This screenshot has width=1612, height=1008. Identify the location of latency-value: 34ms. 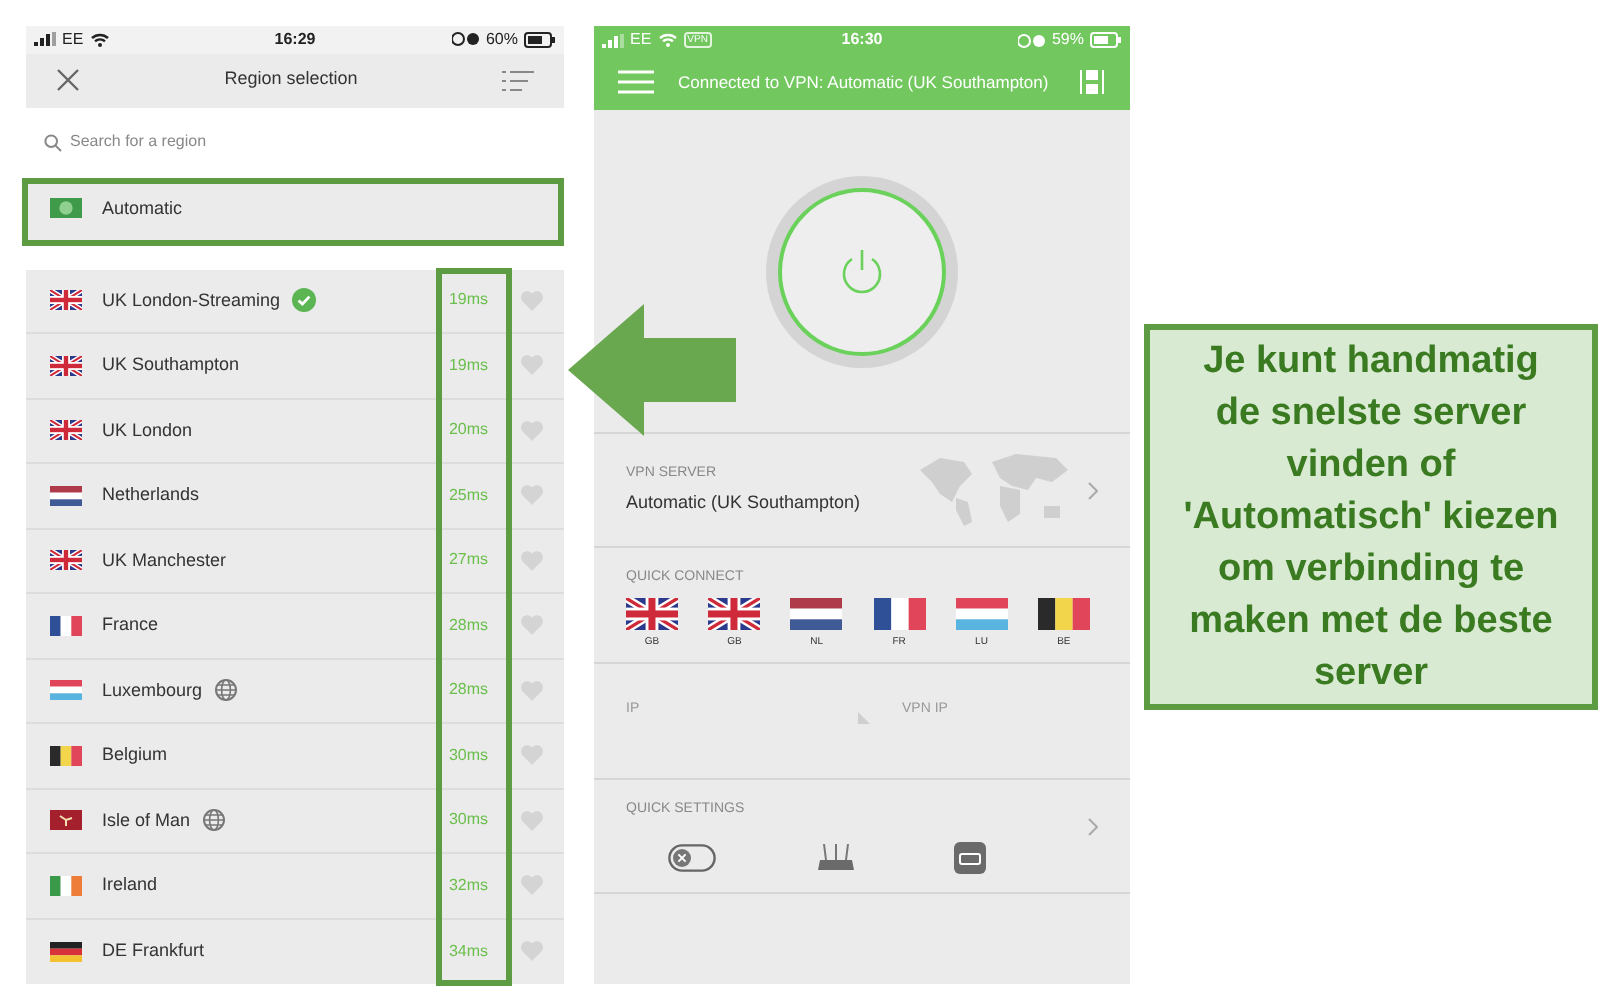
(467, 951).